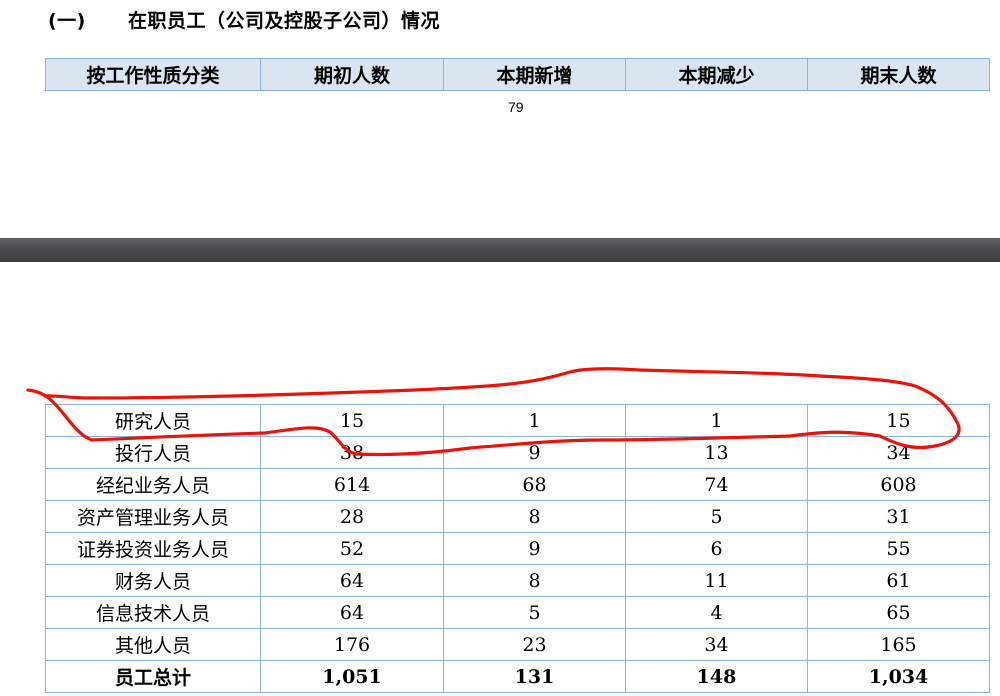  What do you see at coordinates (352, 676) in the screenshot?
I see `total-start-count: 1,051` at bounding box center [352, 676].